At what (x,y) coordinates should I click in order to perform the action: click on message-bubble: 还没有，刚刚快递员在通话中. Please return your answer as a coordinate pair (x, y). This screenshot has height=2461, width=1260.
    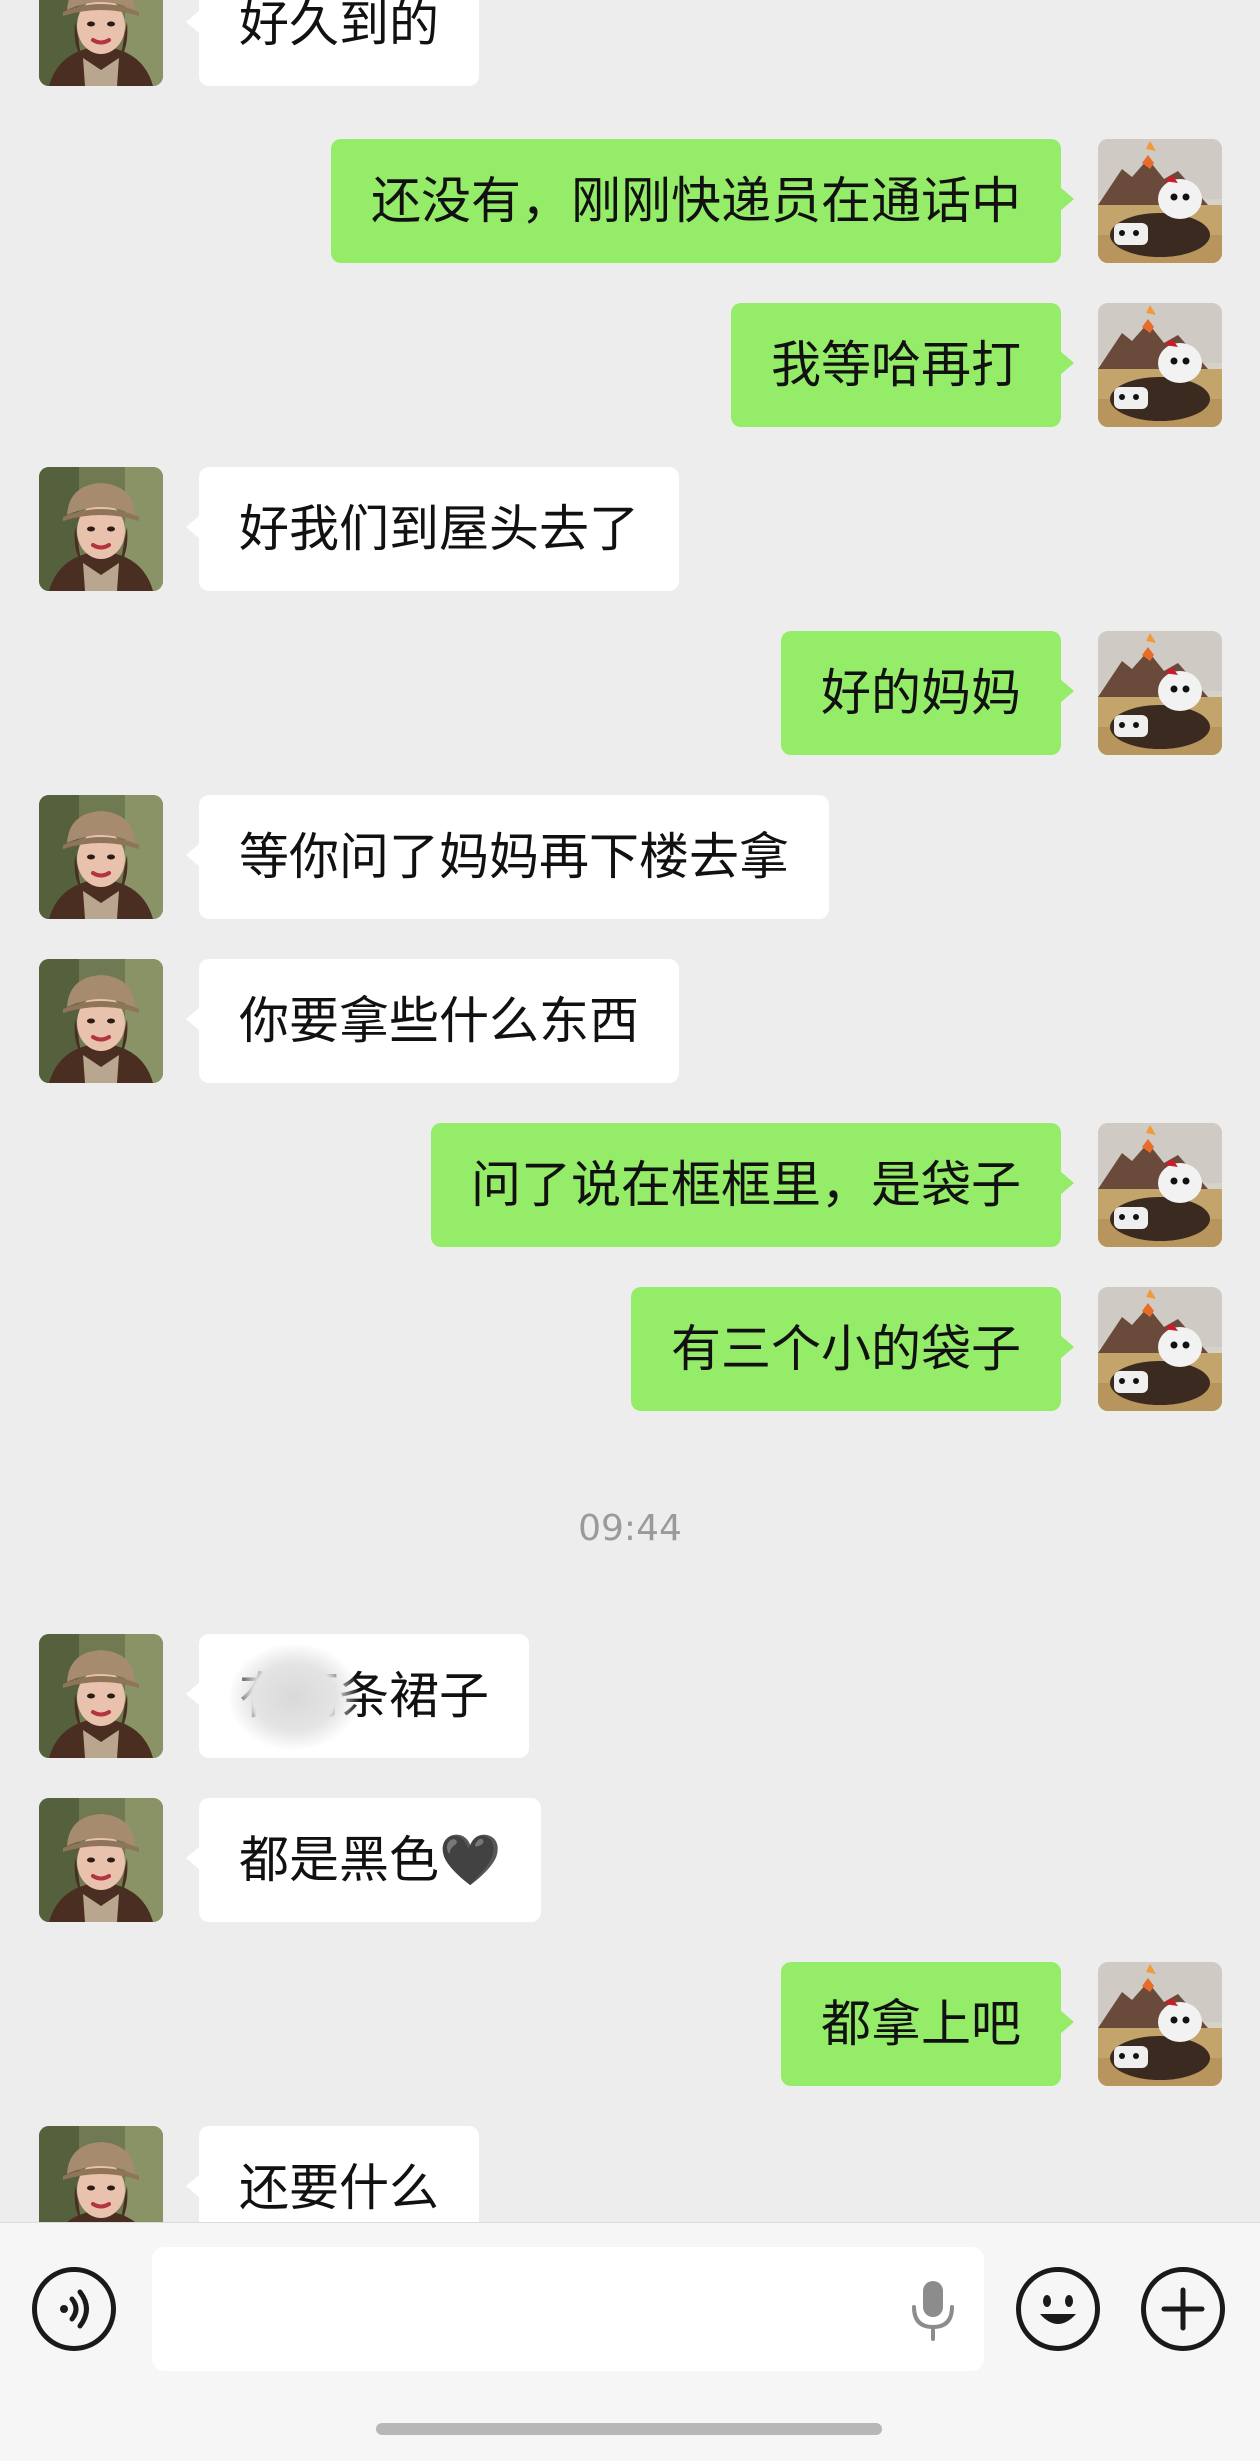
    Looking at the image, I should click on (702, 201).